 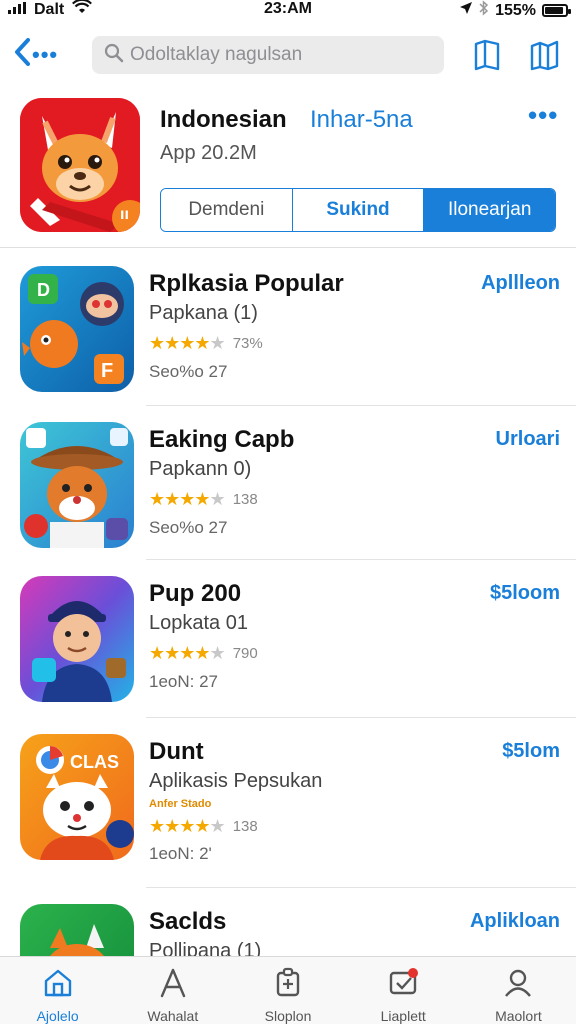 I want to click on svg-text: F, so click(x=107, y=371).